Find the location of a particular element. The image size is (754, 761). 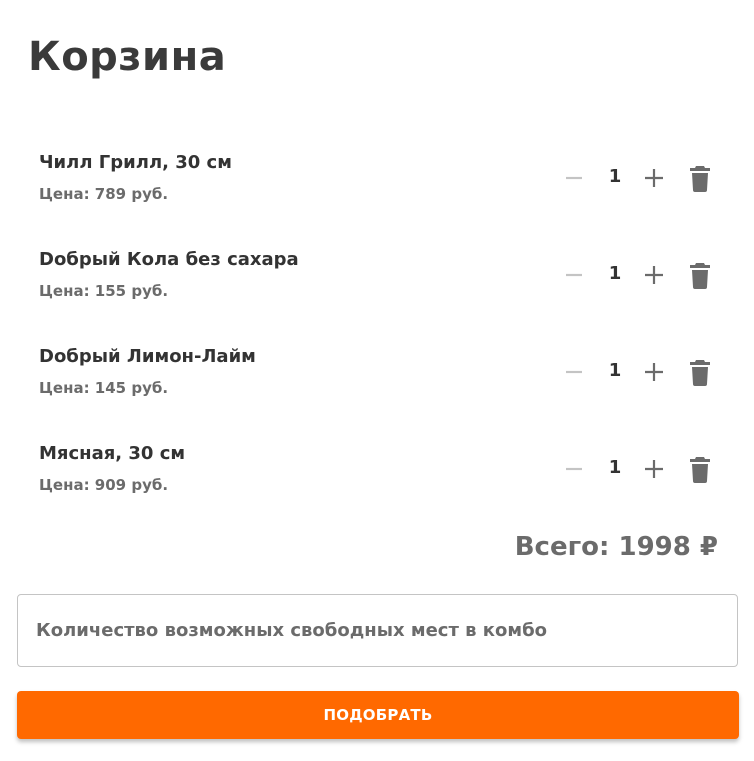

item-price: Цена: 789 руб. is located at coordinates (104, 194).